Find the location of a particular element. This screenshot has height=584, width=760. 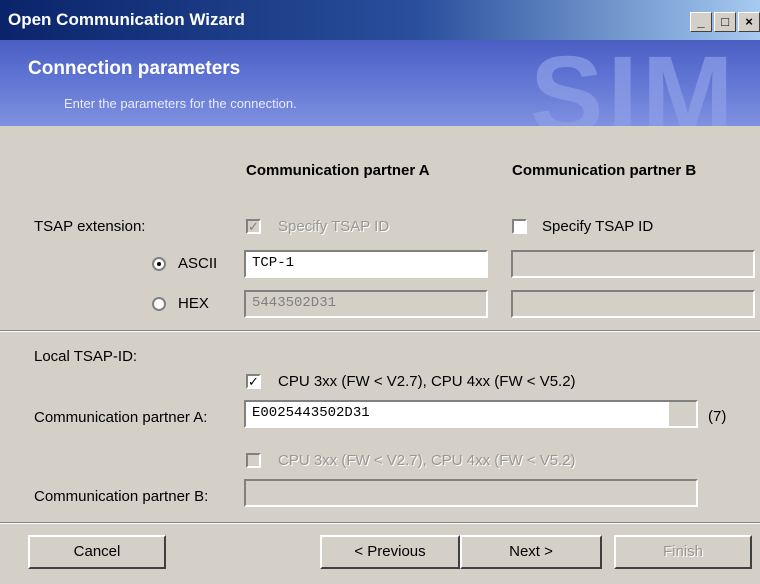

section-divider is located at coordinates (380, 331).